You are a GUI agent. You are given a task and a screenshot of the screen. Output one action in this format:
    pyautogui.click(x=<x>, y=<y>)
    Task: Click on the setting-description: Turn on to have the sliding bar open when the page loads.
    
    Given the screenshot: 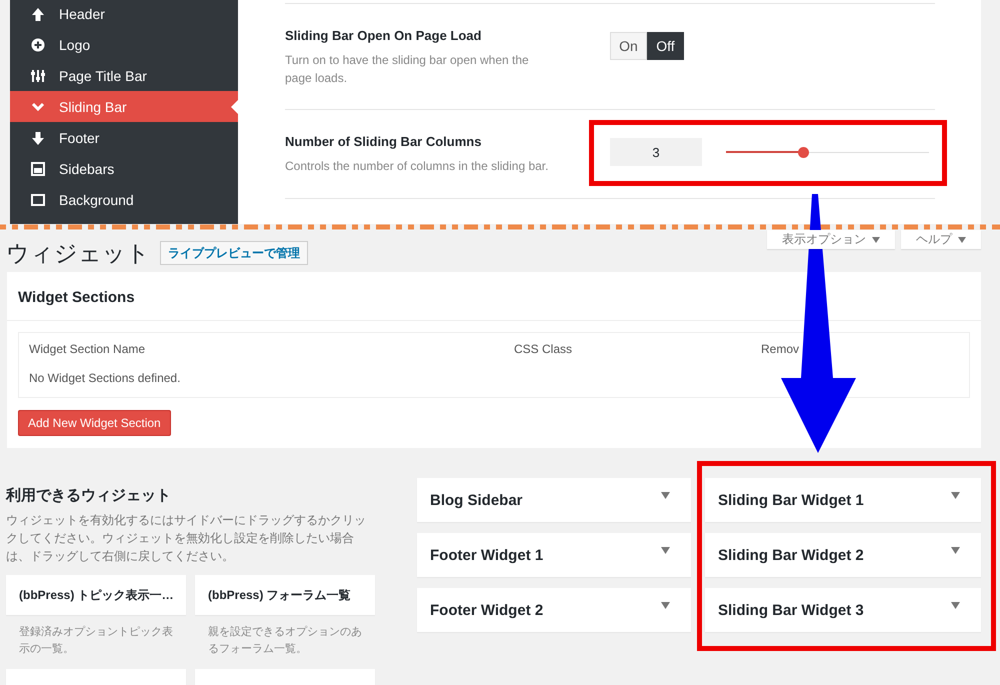 What is the action you would take?
    pyautogui.click(x=407, y=69)
    